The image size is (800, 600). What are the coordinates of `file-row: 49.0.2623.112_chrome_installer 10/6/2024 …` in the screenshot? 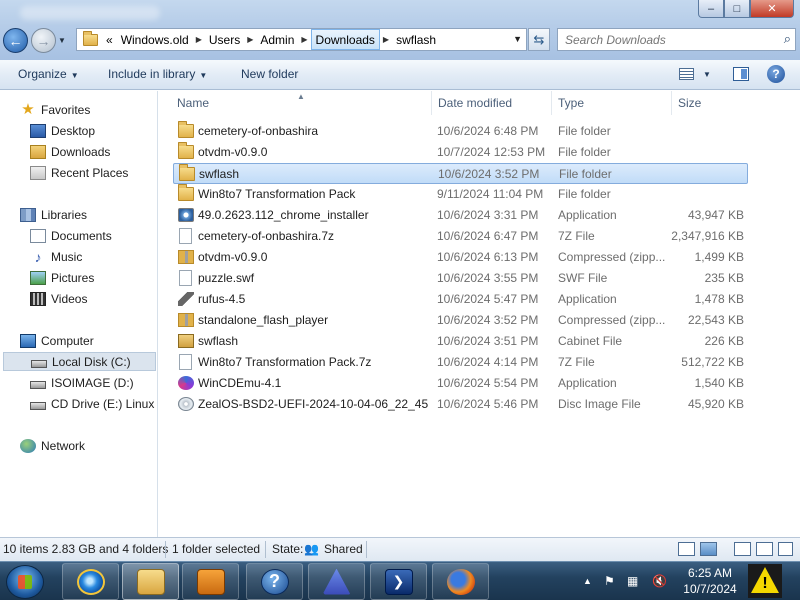 It's located at (460, 215).